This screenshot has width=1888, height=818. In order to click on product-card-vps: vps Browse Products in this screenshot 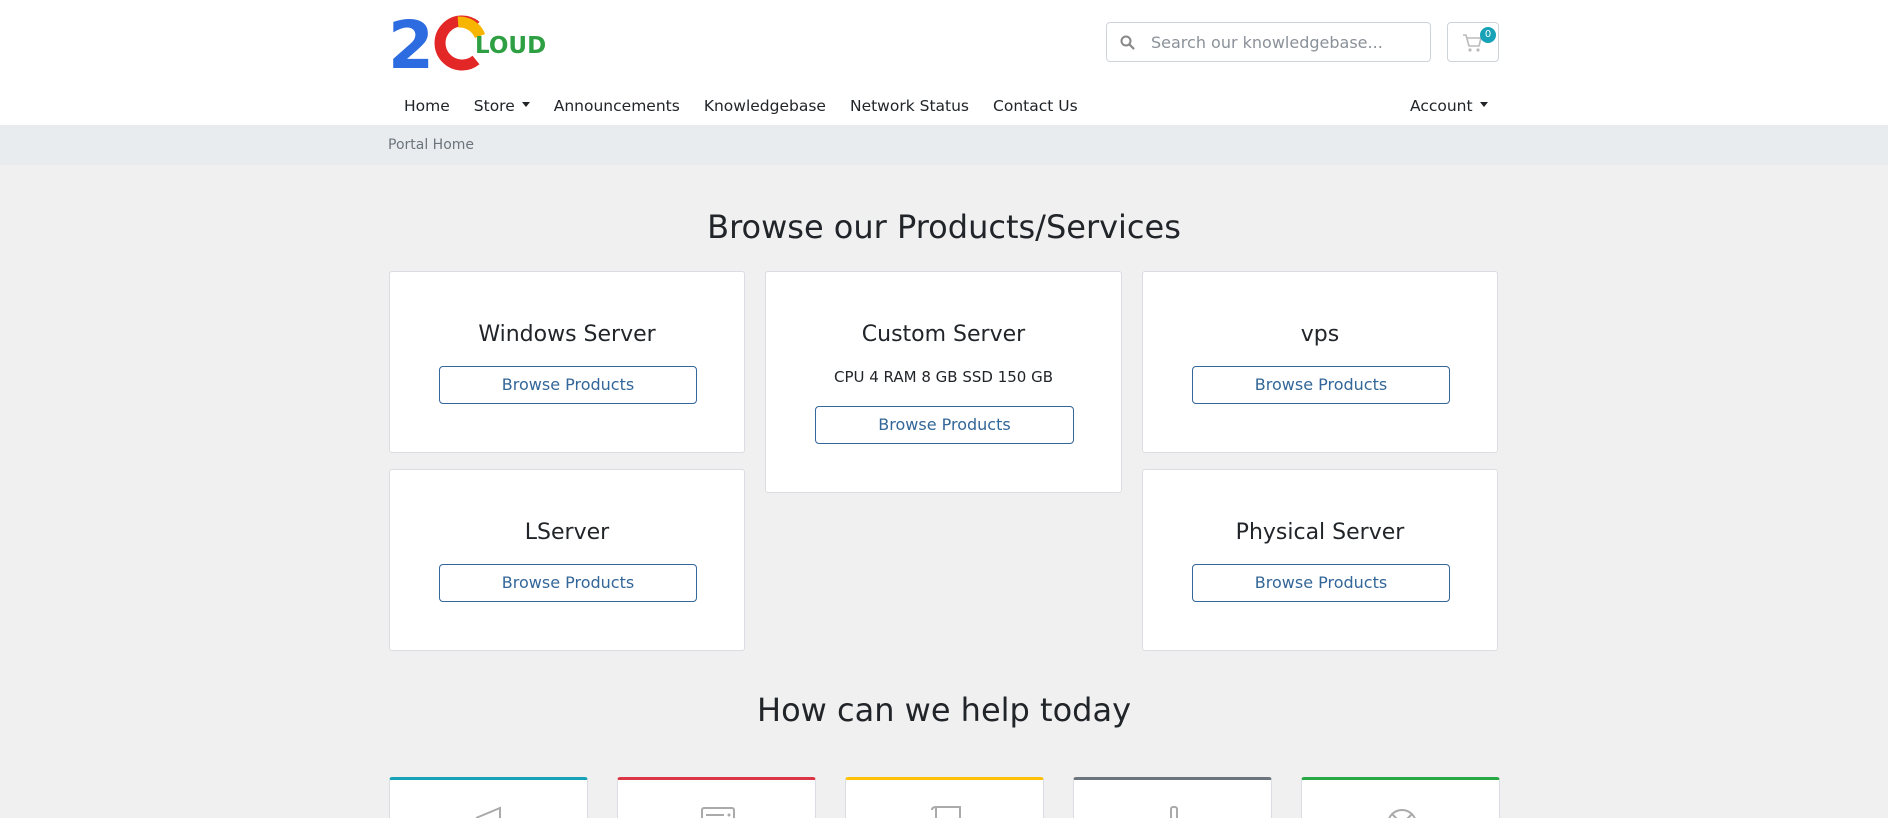, I will do `click(1320, 362)`.